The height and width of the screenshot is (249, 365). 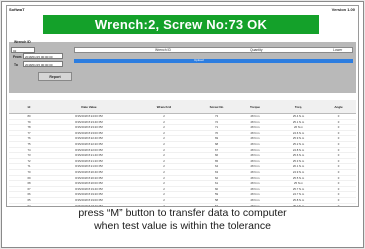 I want to click on to-date-field: 2018/01/15 00:00:00, so click(x=43, y=64).